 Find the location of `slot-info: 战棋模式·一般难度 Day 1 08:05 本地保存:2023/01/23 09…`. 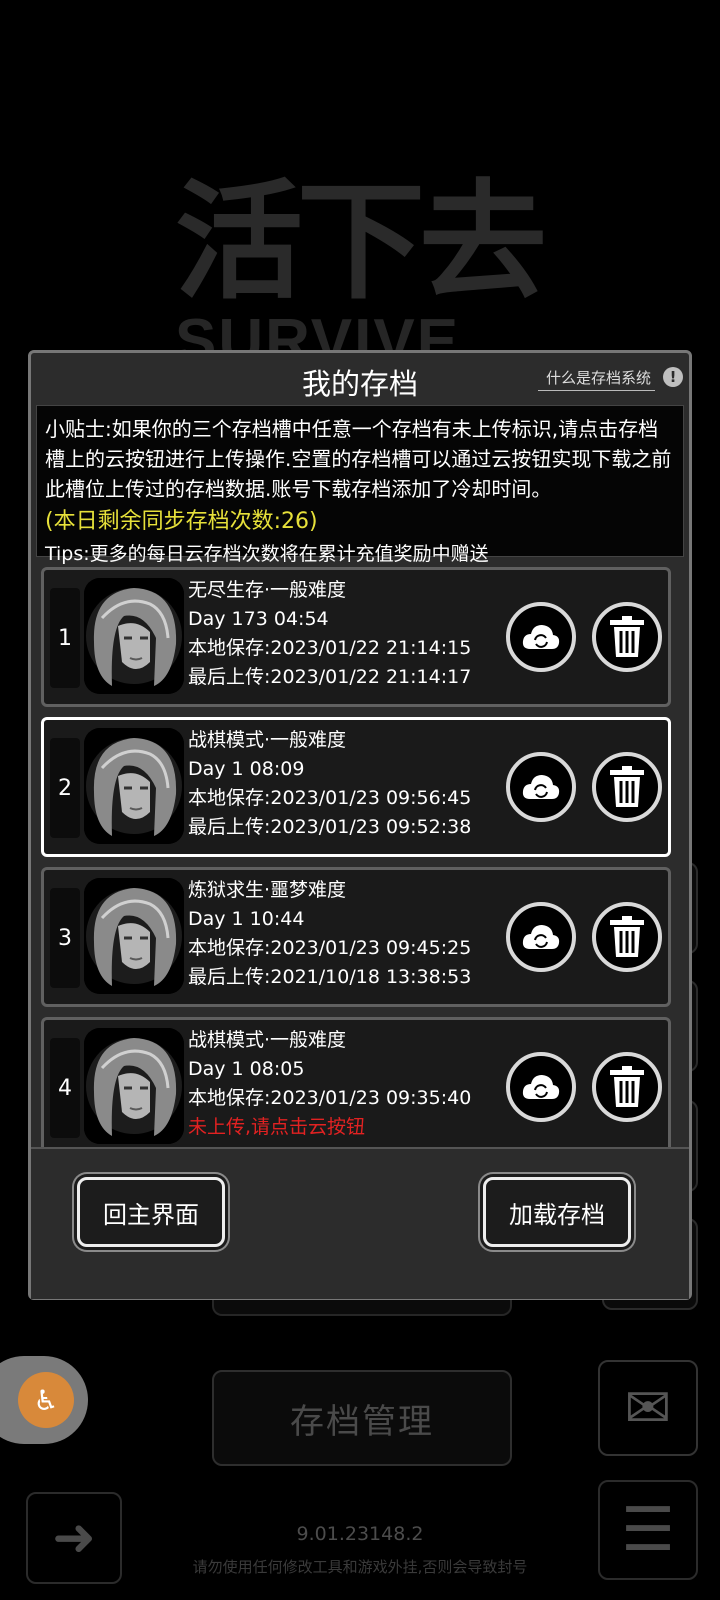

slot-info: 战棋模式·一般难度 Day 1 08:05 本地保存:2023/01/23 09… is located at coordinates (338, 1084).